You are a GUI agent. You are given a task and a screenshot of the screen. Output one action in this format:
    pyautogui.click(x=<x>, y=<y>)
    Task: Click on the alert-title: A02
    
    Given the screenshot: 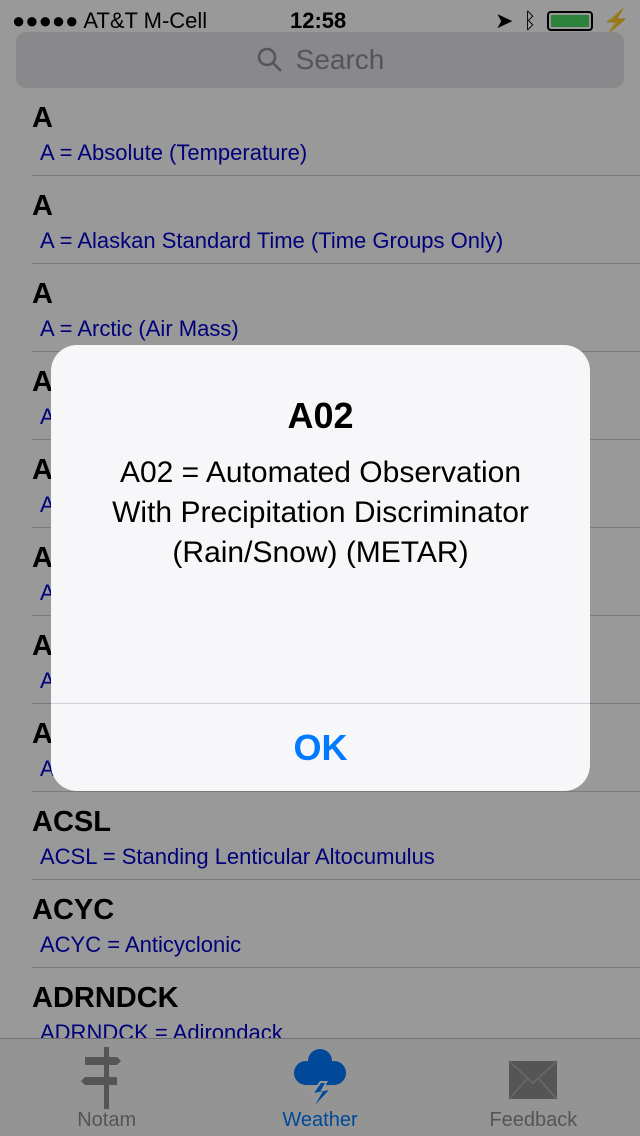 What is the action you would take?
    pyautogui.click(x=320, y=415)
    